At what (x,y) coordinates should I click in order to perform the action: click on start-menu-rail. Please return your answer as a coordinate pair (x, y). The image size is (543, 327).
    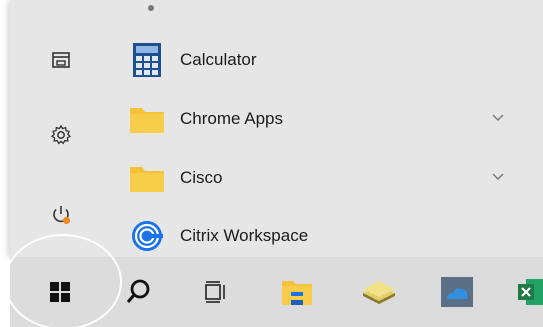
    Looking at the image, I should click on (58, 128).